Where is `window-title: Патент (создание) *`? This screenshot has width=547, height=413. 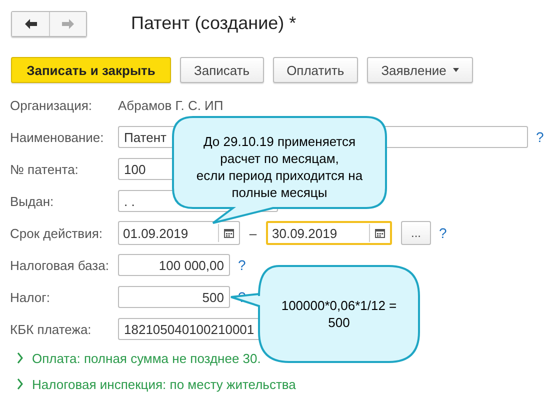 window-title: Патент (создание) * is located at coordinates (213, 23).